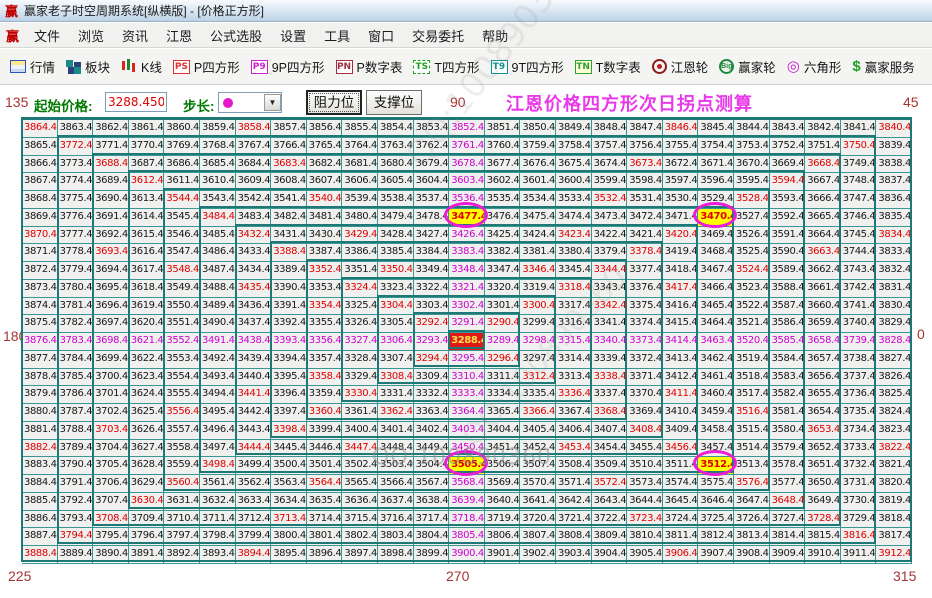 The height and width of the screenshot is (598, 932). What do you see at coordinates (182, 217) in the screenshot?
I see `grid-cell: 3545.45` at bounding box center [182, 217].